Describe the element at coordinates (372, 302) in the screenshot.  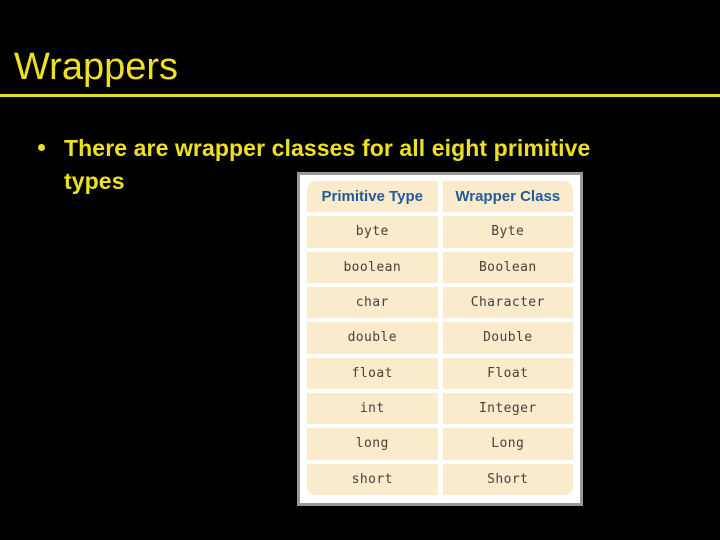
I see `cell-primitive-type: char` at that location.